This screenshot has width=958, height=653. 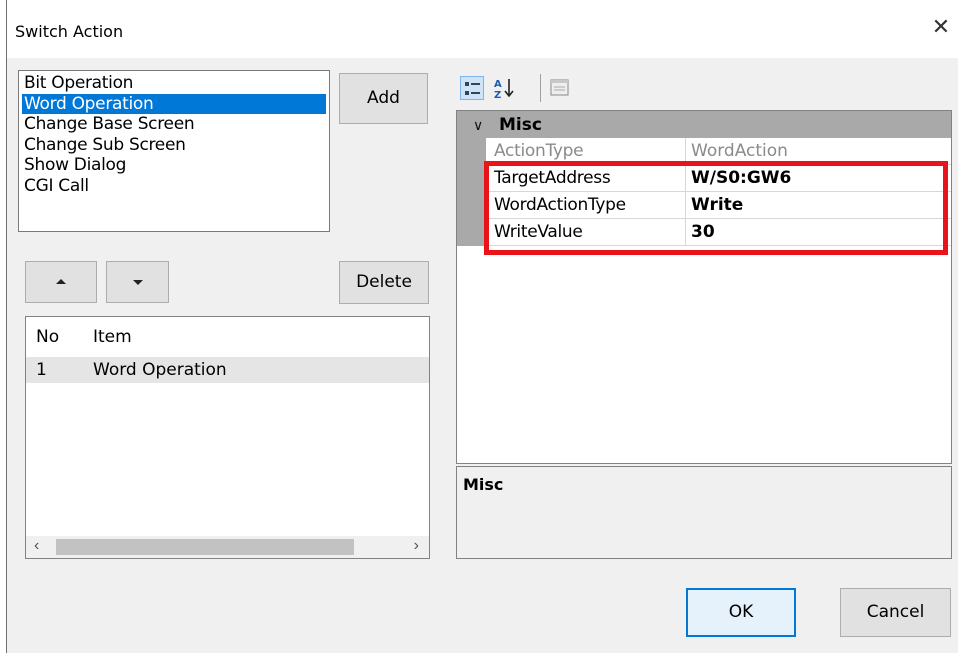 I want to click on action-item-change-base-screen: Change Base Screen, so click(x=175, y=124).